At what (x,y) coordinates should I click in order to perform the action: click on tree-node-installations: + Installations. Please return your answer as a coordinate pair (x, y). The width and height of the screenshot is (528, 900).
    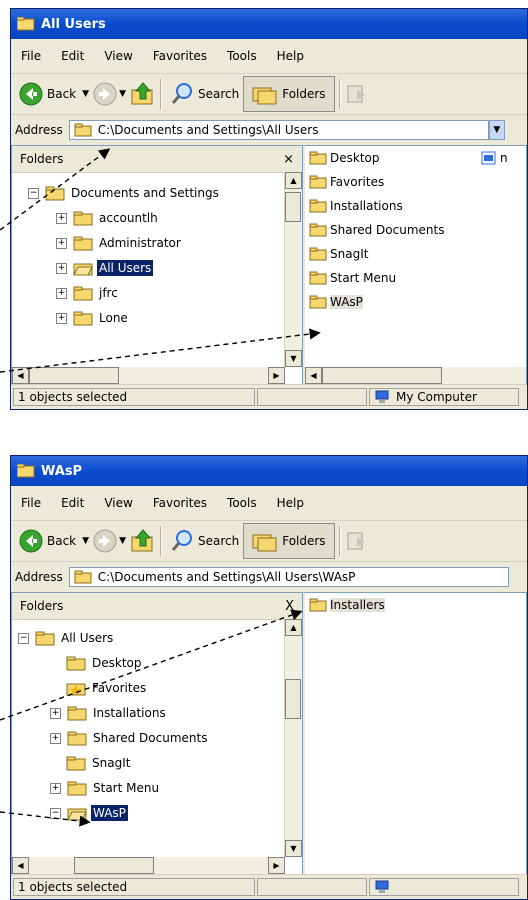
    Looking at the image, I should click on (109, 713).